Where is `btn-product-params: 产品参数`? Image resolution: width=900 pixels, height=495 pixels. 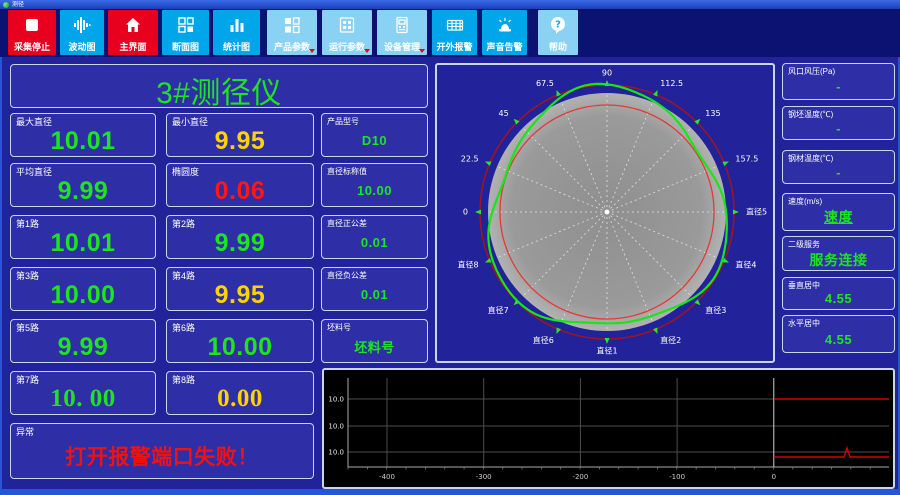 btn-product-params: 产品参数 is located at coordinates (292, 32).